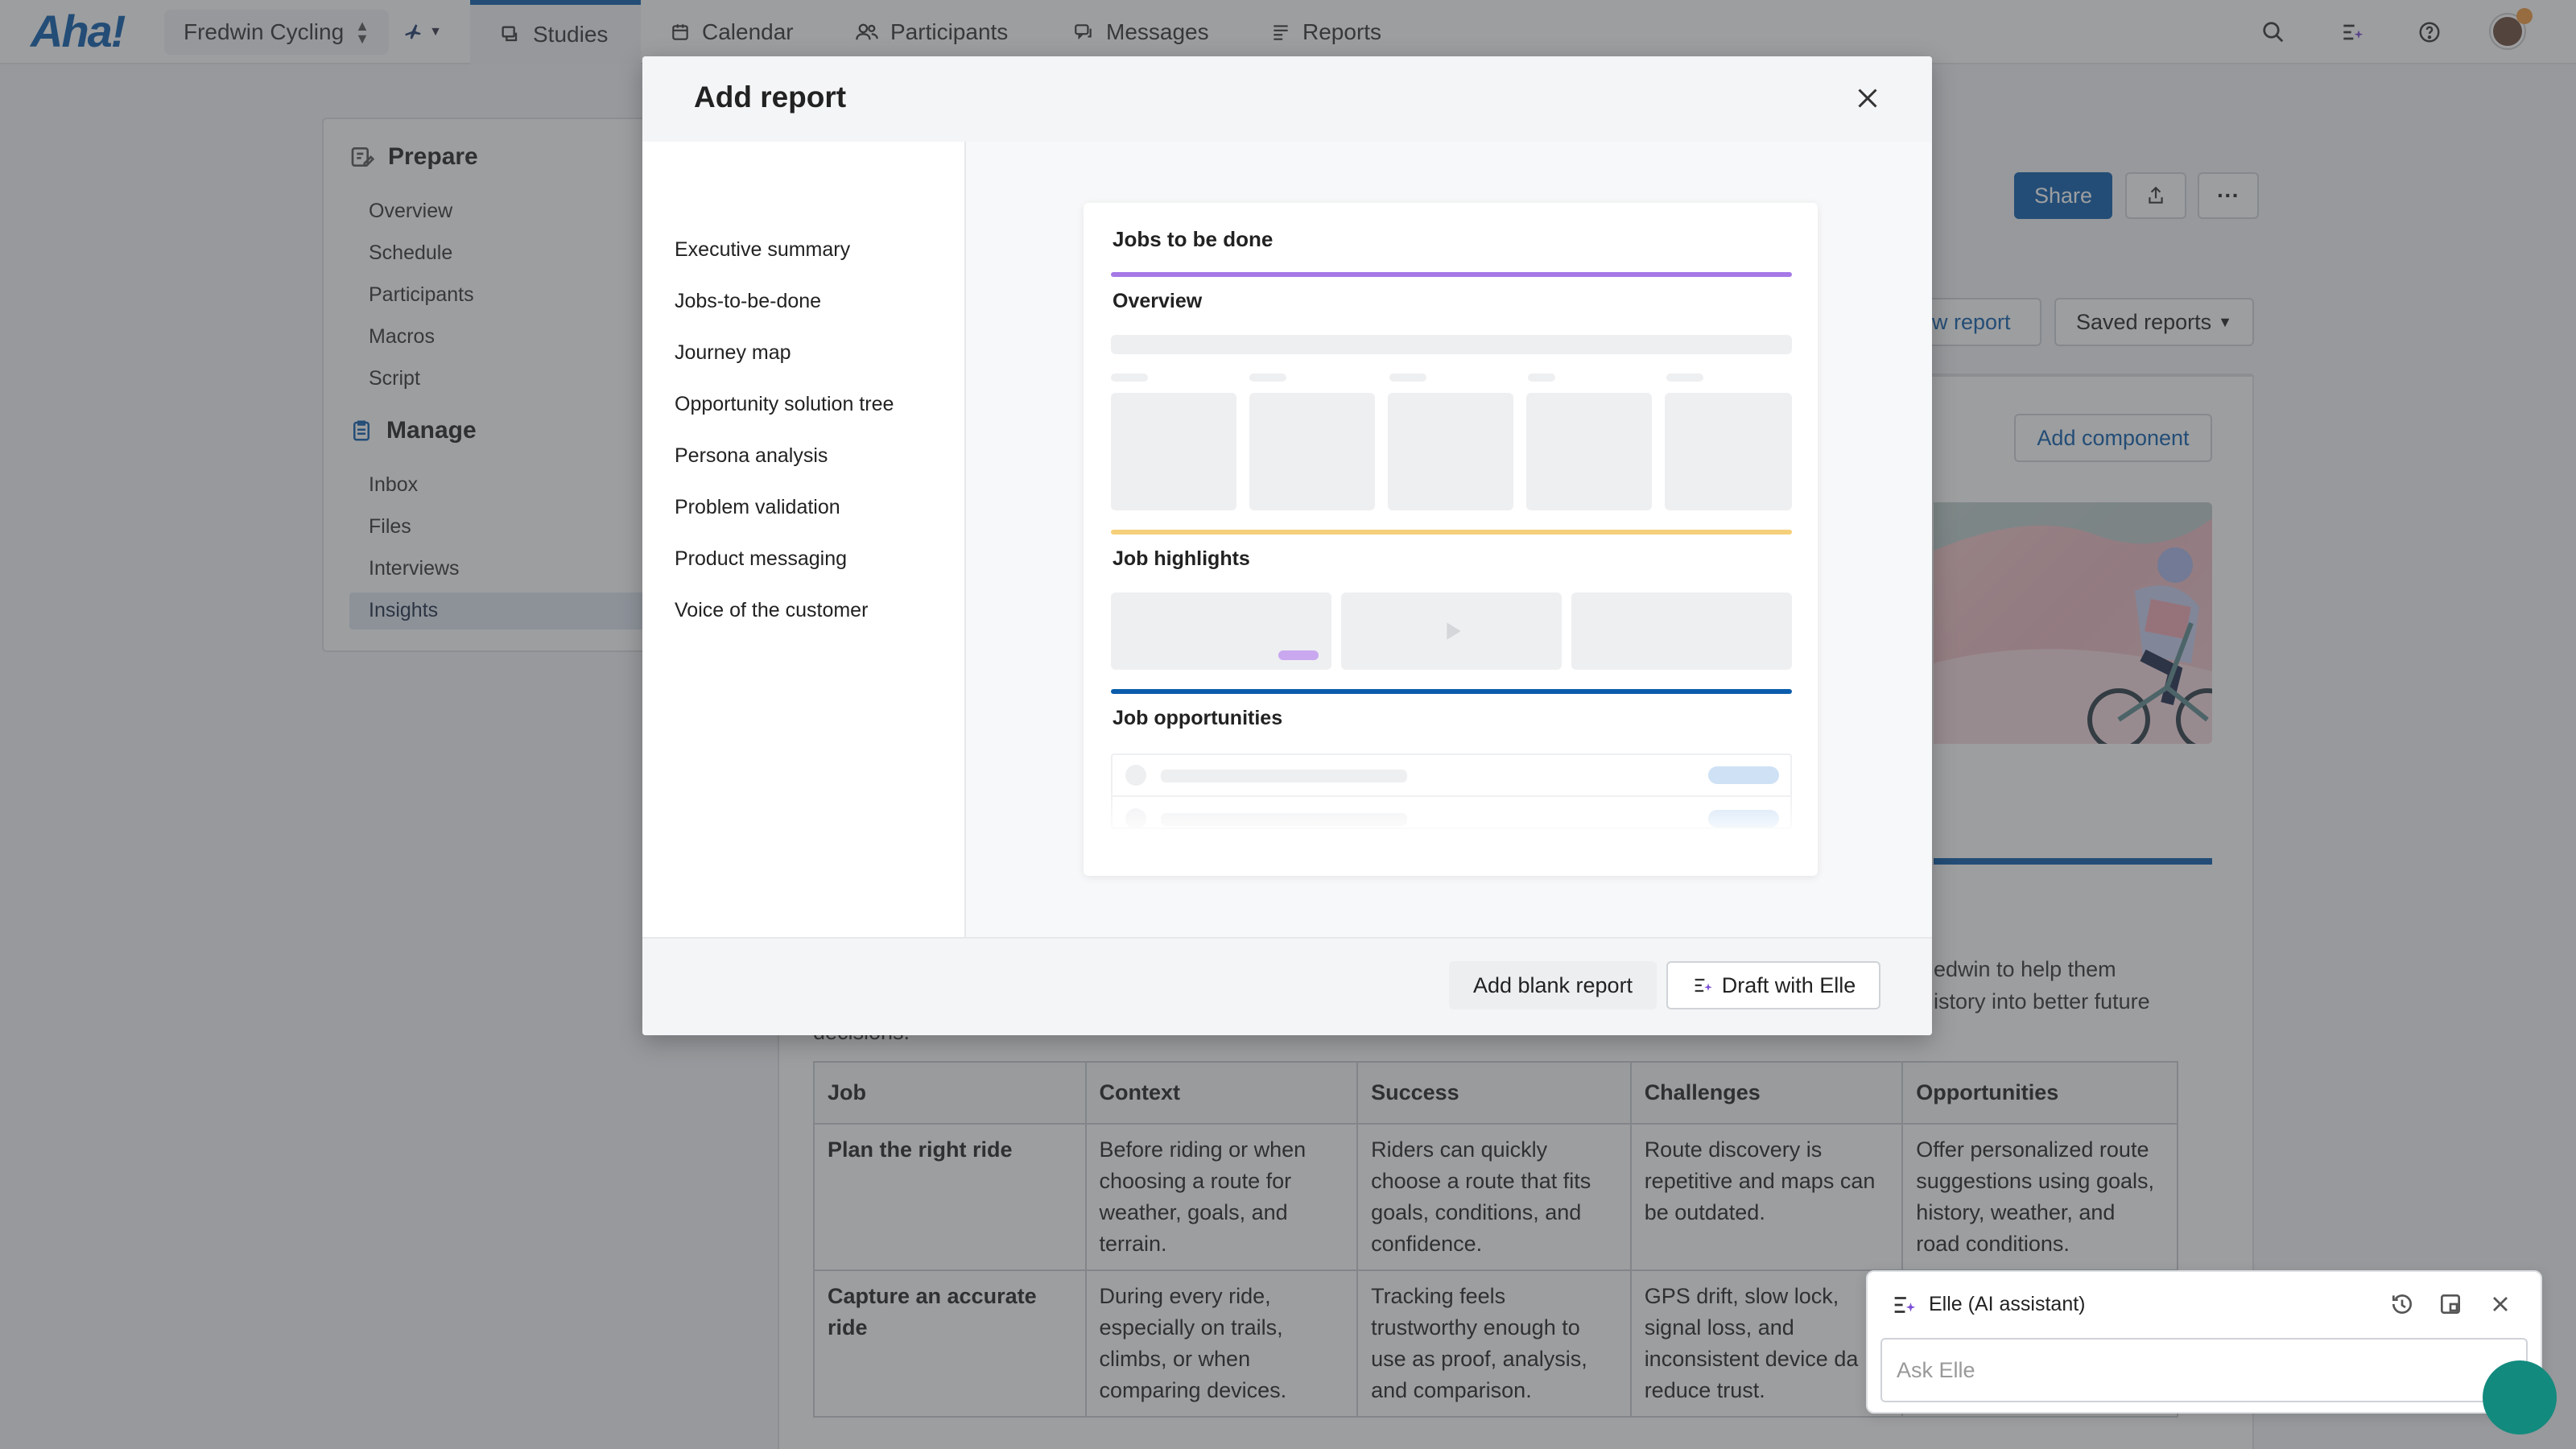  What do you see at coordinates (2402, 1304) in the screenshot?
I see `history-icon` at bounding box center [2402, 1304].